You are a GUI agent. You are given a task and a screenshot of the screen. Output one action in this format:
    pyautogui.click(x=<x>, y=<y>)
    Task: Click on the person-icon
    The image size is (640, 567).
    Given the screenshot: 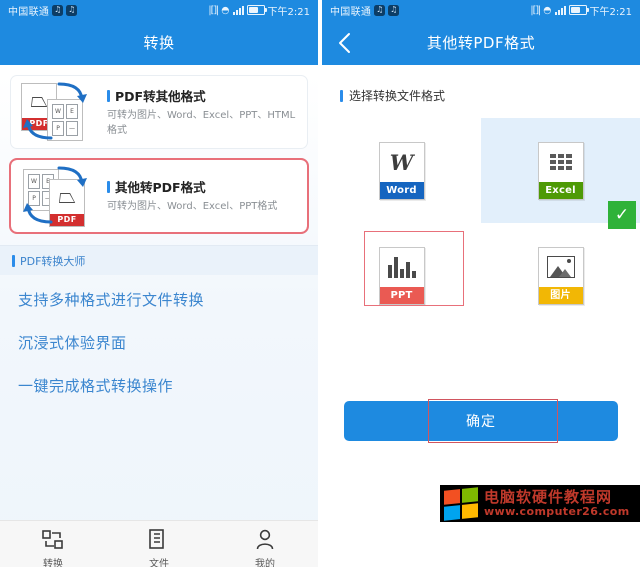 What is the action you would take?
    pyautogui.click(x=265, y=540)
    